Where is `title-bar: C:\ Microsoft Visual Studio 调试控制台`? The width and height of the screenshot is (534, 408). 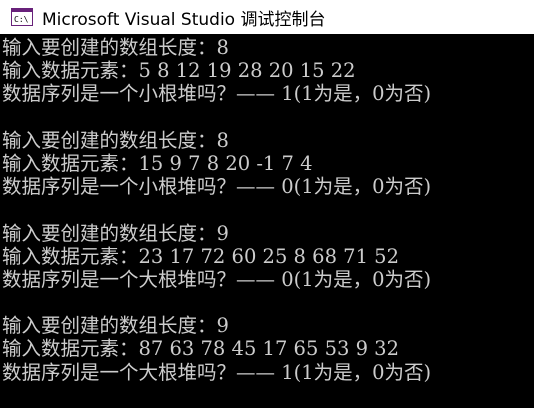
title-bar: C:\ Microsoft Visual Studio 调试控制台 is located at coordinates (267, 17).